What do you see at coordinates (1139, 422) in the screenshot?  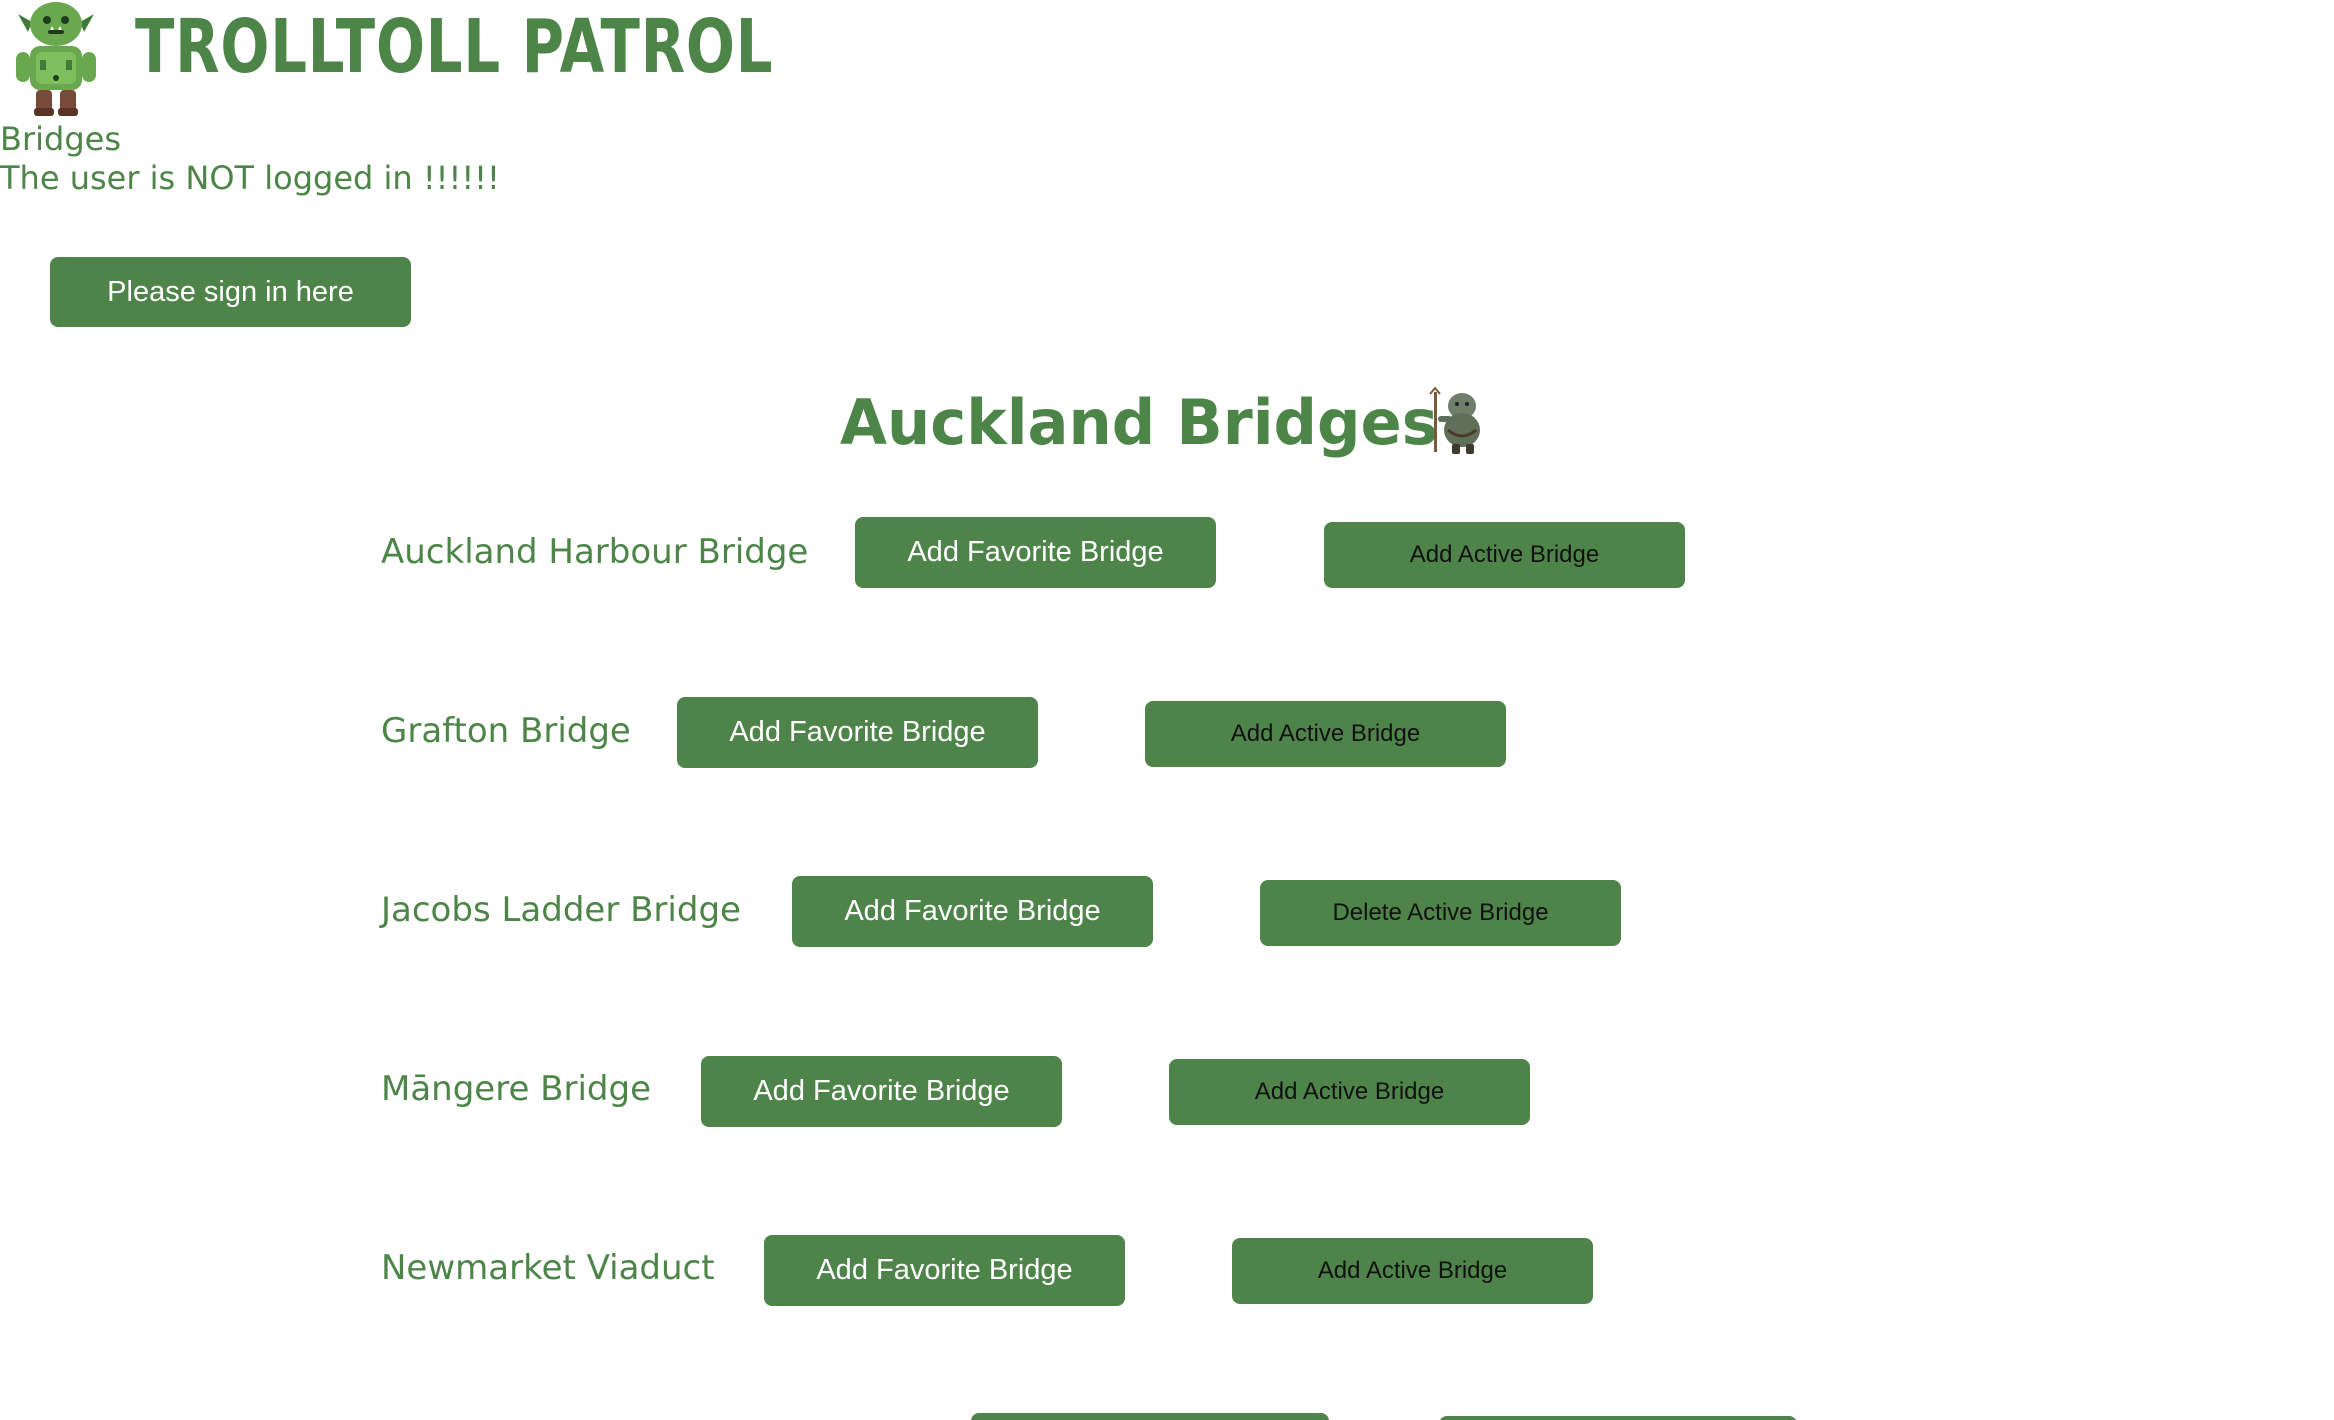 I see `page-title-text: Auckland Bridges` at bounding box center [1139, 422].